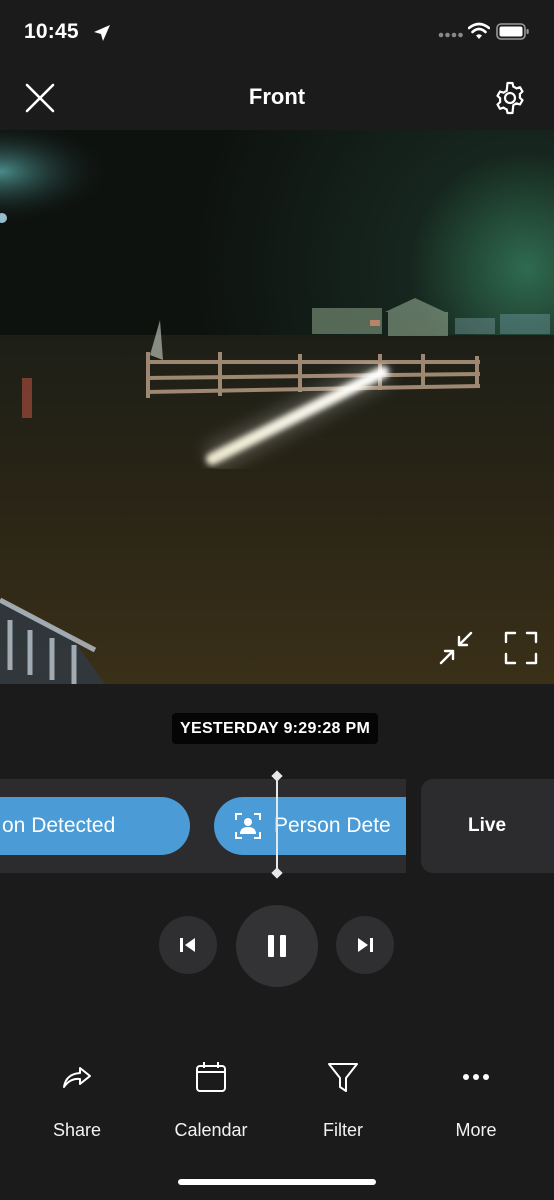 The height and width of the screenshot is (1200, 554). I want to click on location-arrow-icon, so click(102, 33).